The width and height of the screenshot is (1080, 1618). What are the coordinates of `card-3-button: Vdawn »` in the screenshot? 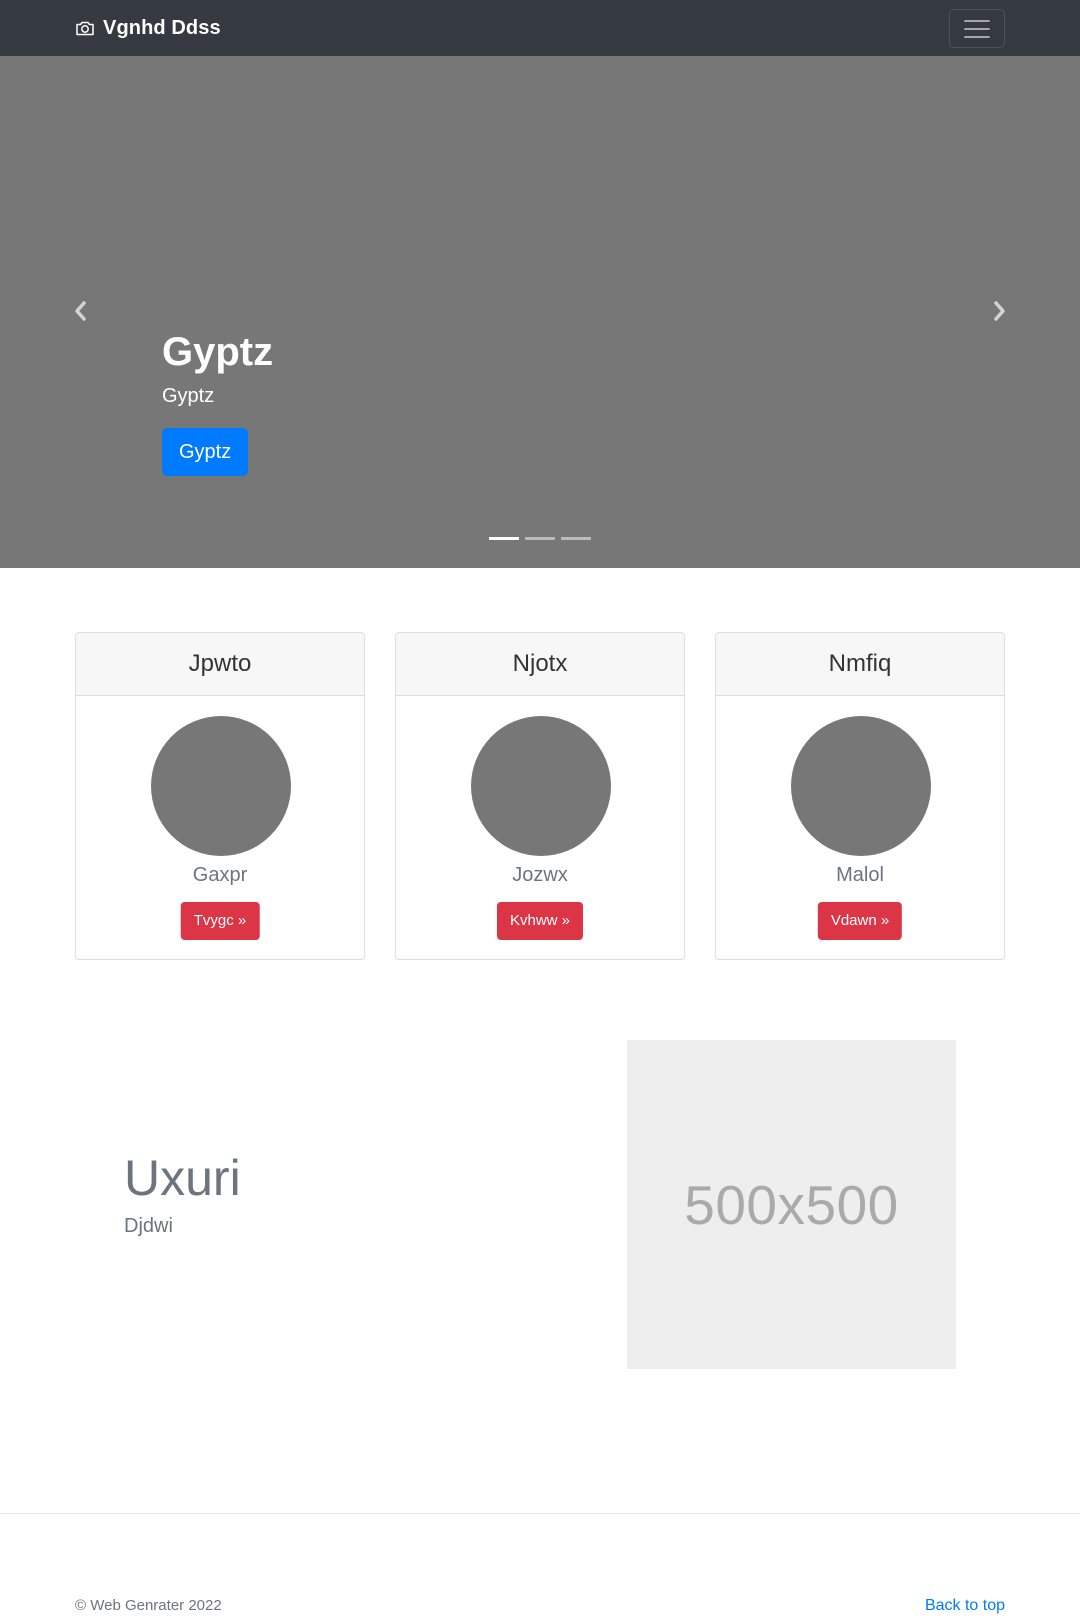 It's located at (860, 921).